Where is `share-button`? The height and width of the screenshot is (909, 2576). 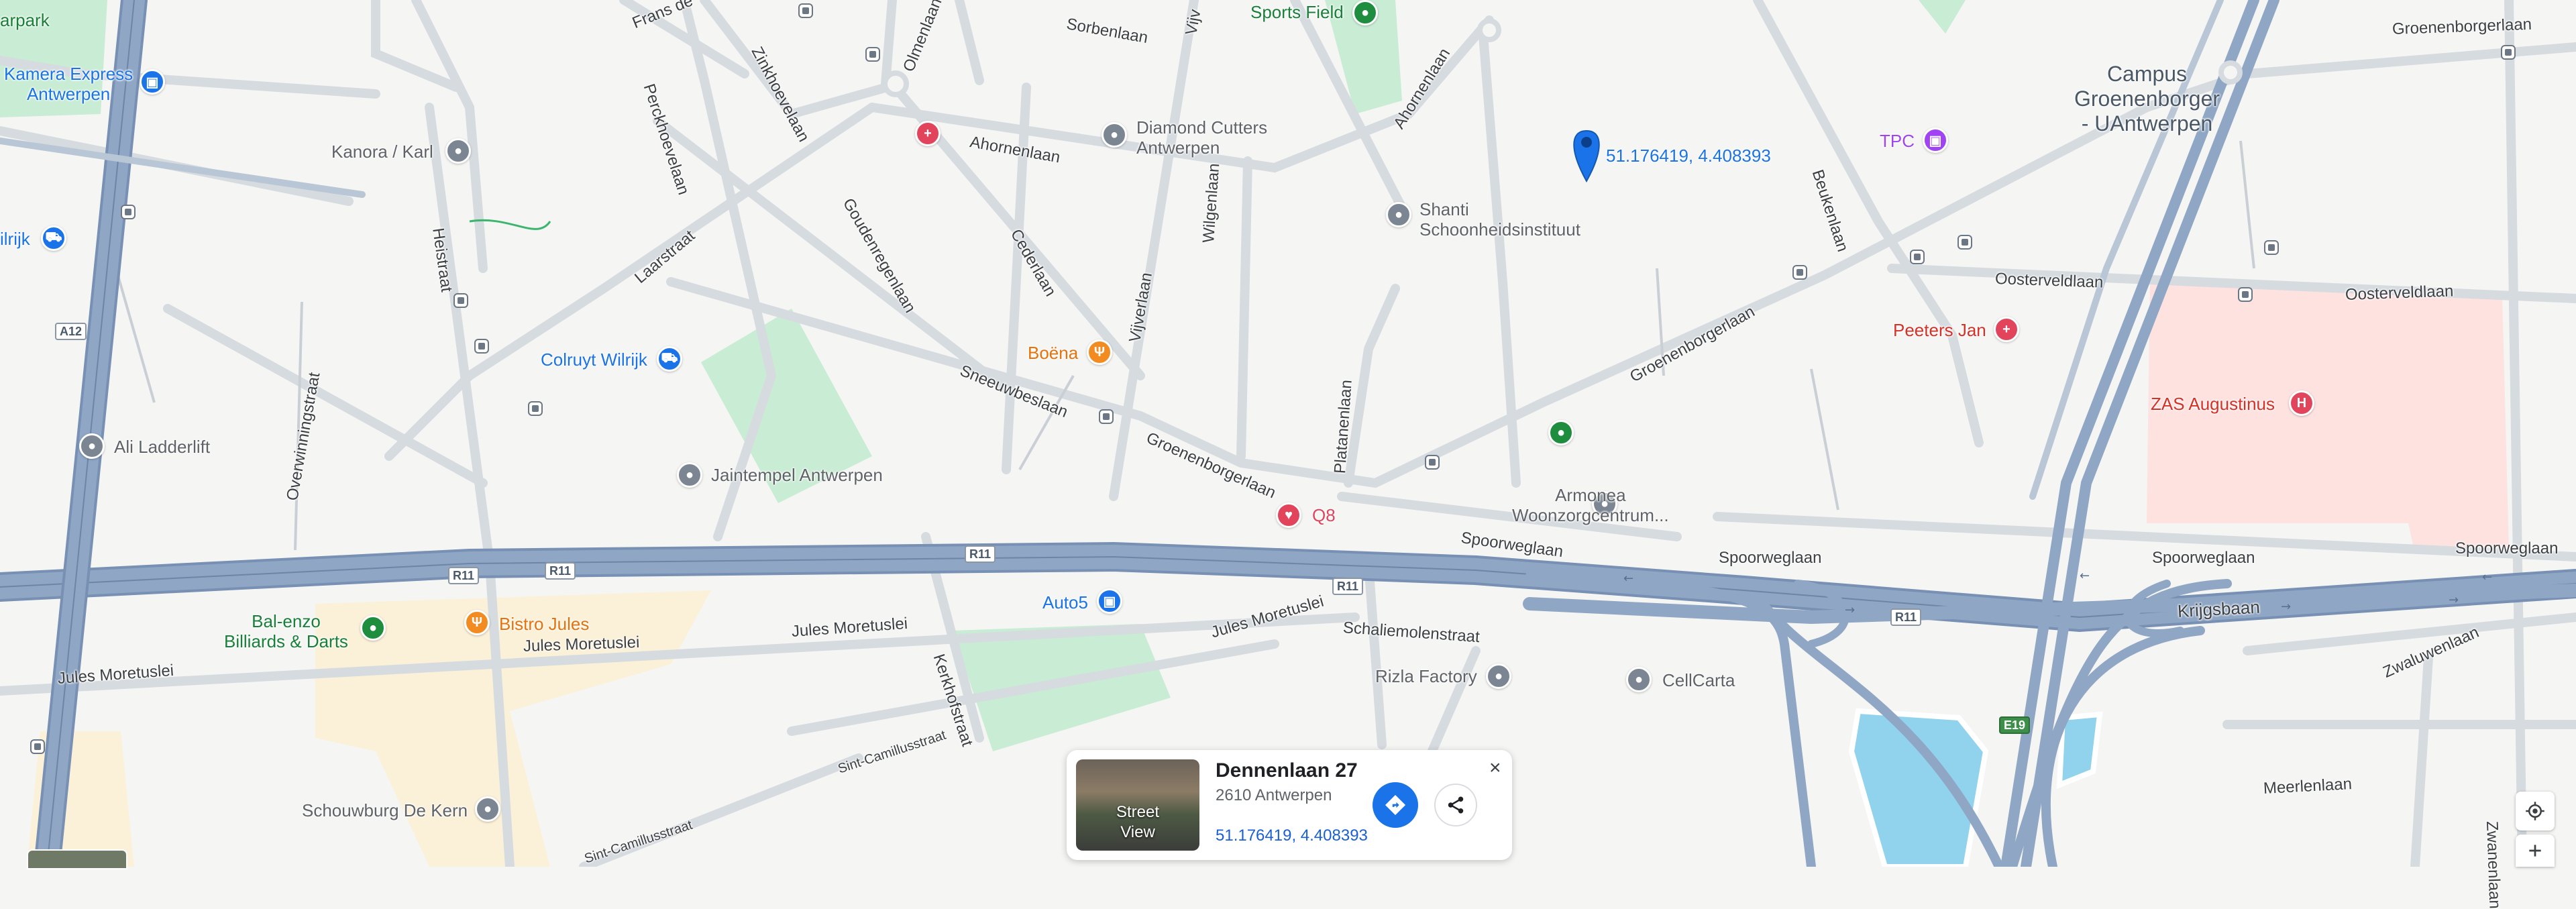
share-button is located at coordinates (1455, 805).